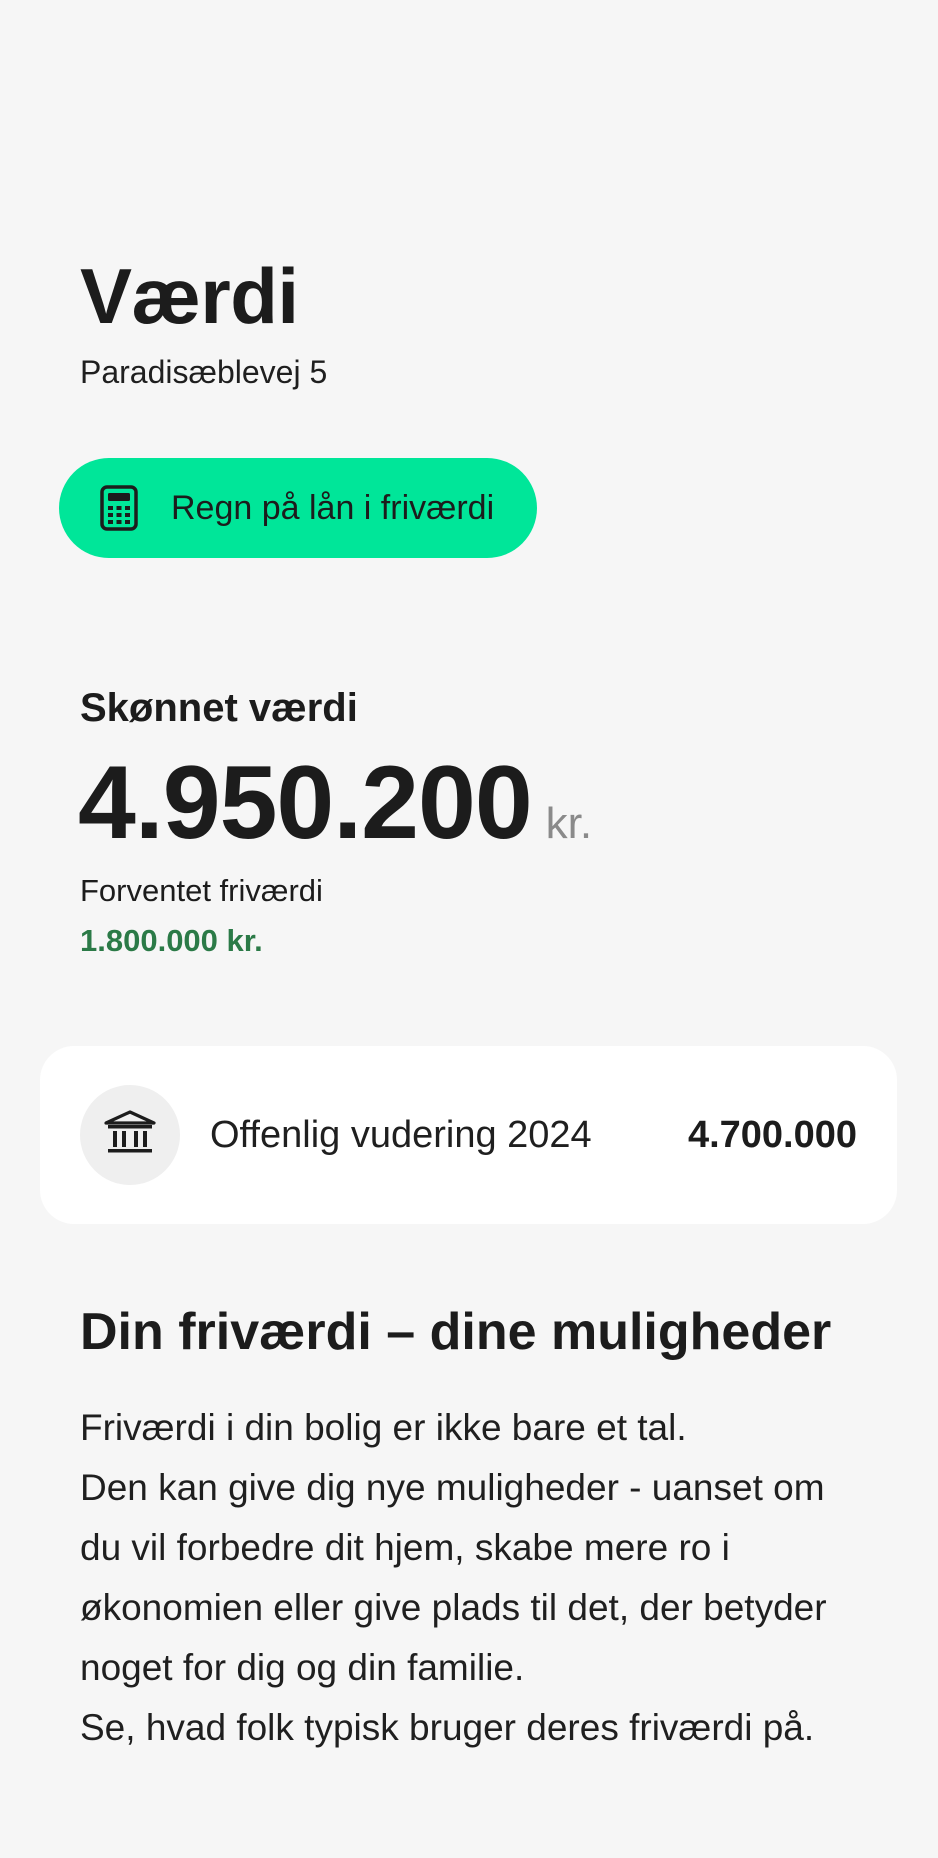 The image size is (938, 1858). I want to click on assessment-value: 4.700.000, so click(772, 1134).